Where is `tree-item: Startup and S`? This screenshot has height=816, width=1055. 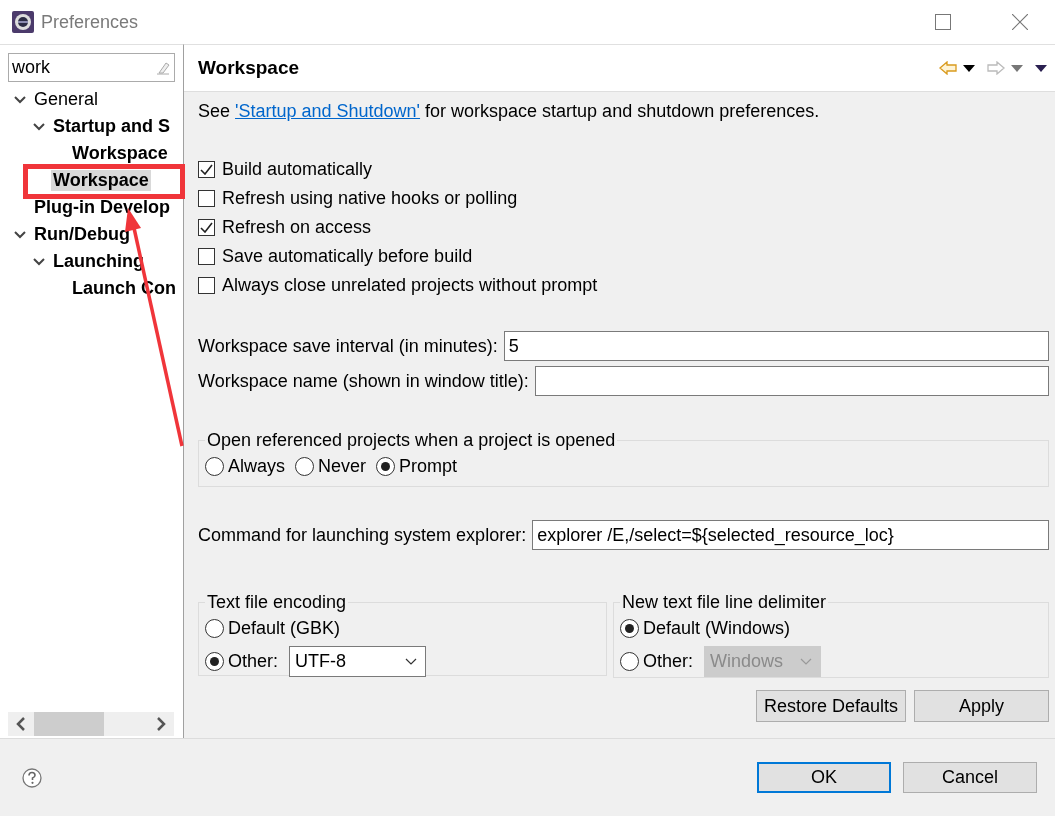
tree-item: Startup and S is located at coordinates (111, 126).